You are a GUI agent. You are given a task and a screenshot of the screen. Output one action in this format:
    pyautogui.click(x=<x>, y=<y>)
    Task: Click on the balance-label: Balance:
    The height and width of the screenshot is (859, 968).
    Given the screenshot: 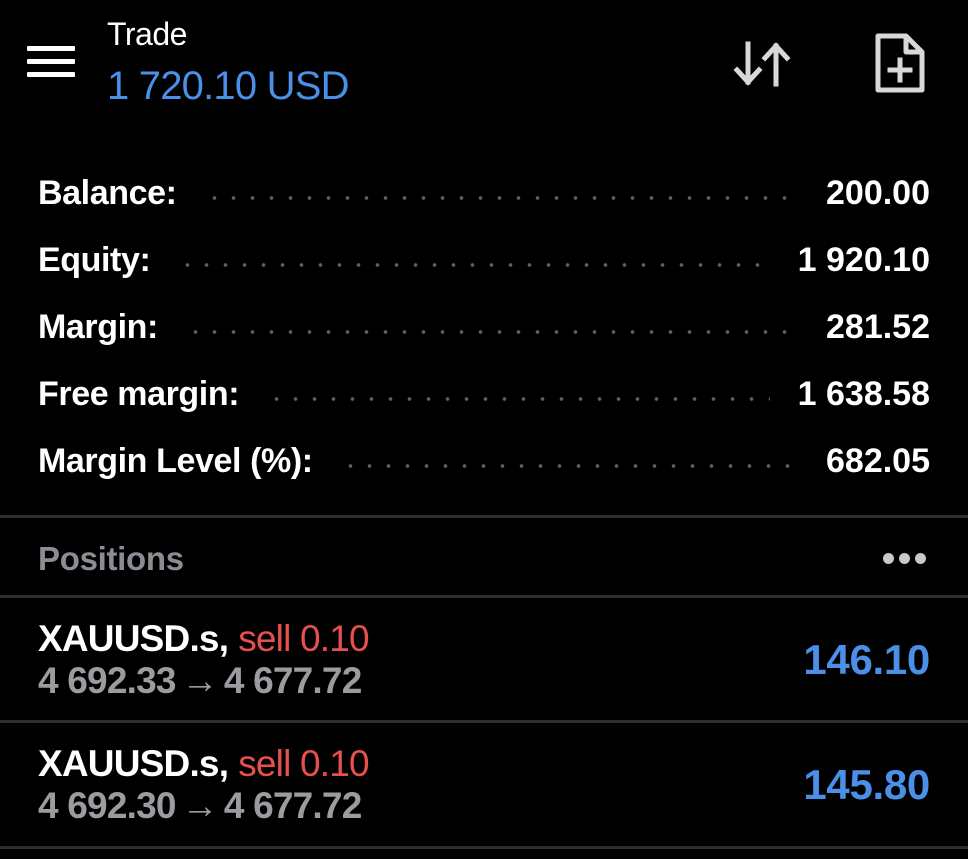 What is the action you would take?
    pyautogui.click(x=107, y=192)
    